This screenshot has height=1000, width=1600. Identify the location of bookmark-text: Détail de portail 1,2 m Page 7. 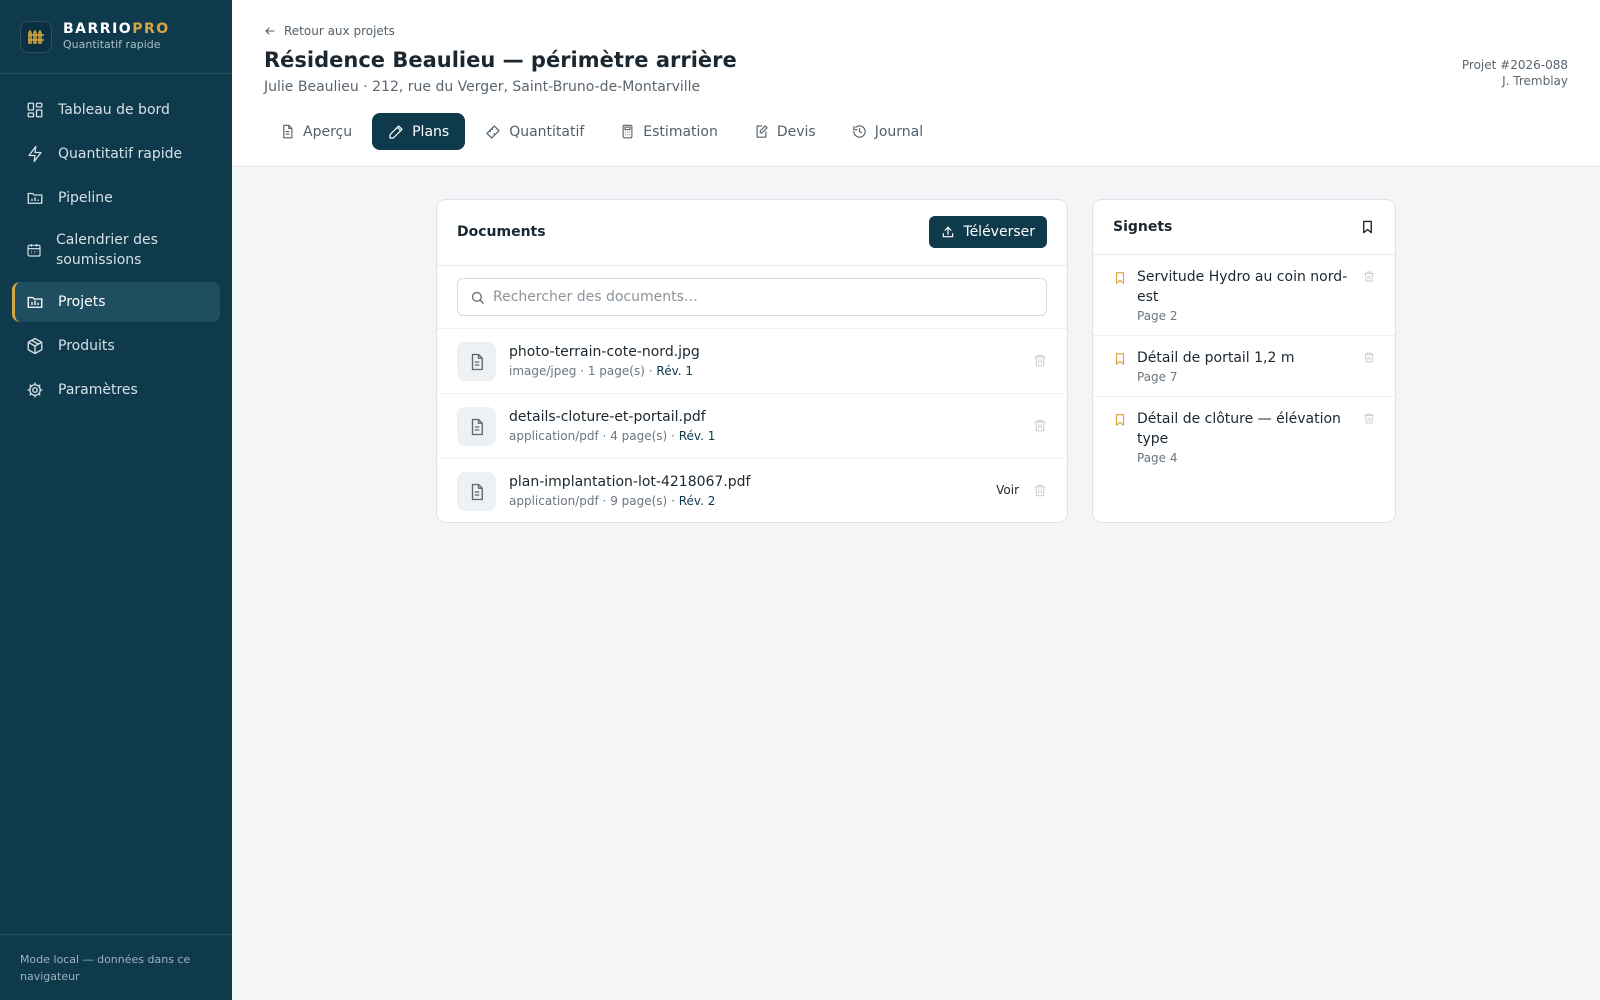
(1245, 367).